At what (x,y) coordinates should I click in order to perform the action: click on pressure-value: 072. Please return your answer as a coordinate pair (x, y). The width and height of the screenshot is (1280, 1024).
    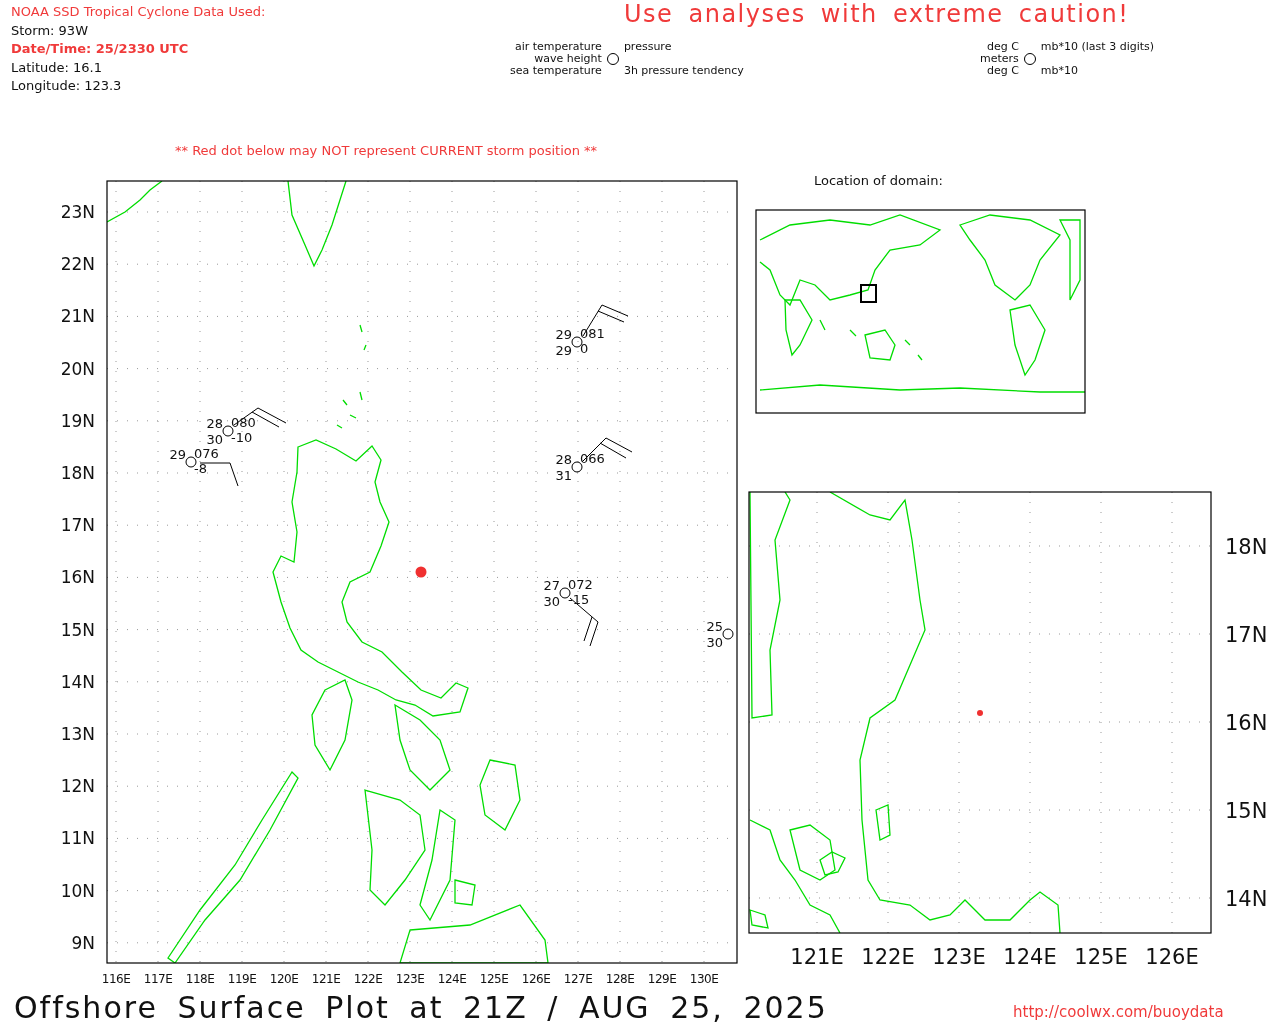
    Looking at the image, I should click on (580, 584).